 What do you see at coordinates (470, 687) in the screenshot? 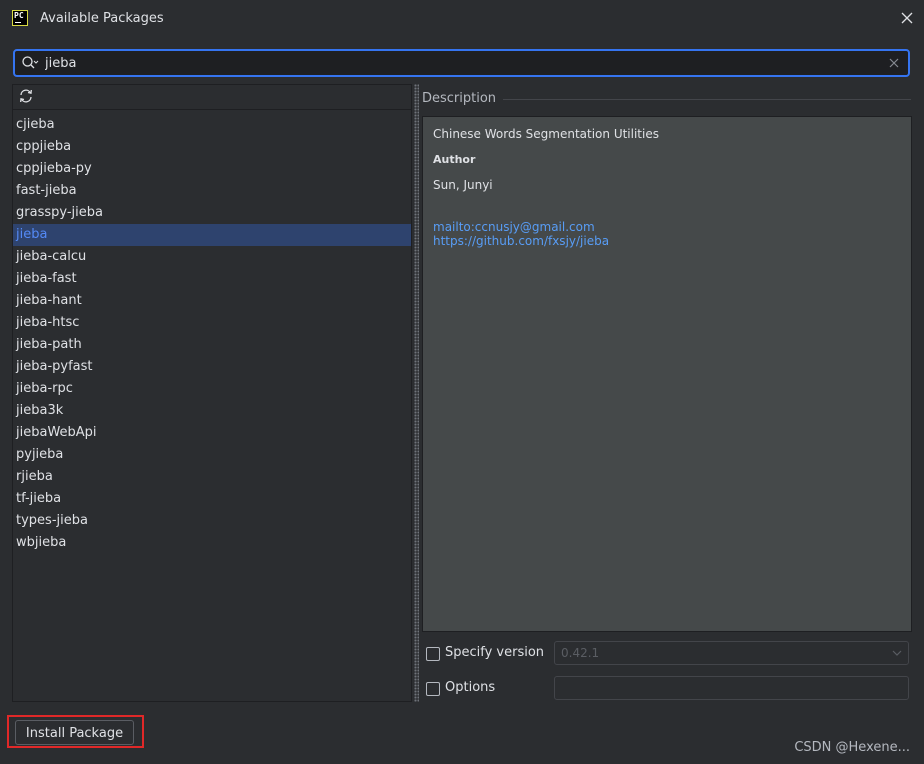
I see `options-label: Options` at bounding box center [470, 687].